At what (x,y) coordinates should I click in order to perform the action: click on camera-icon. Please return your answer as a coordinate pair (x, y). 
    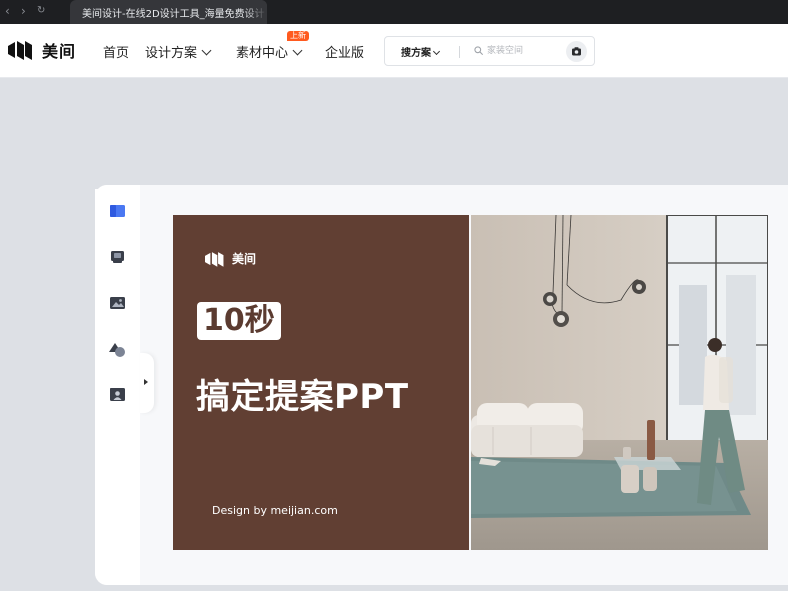
    Looking at the image, I should click on (576, 51).